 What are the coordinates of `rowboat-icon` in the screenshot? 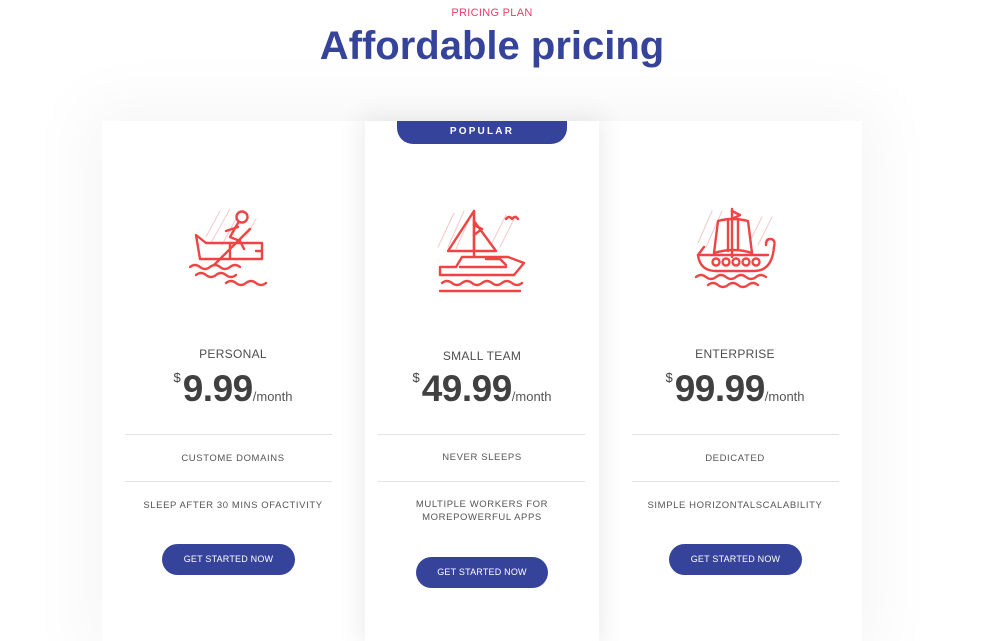 It's located at (228, 247).